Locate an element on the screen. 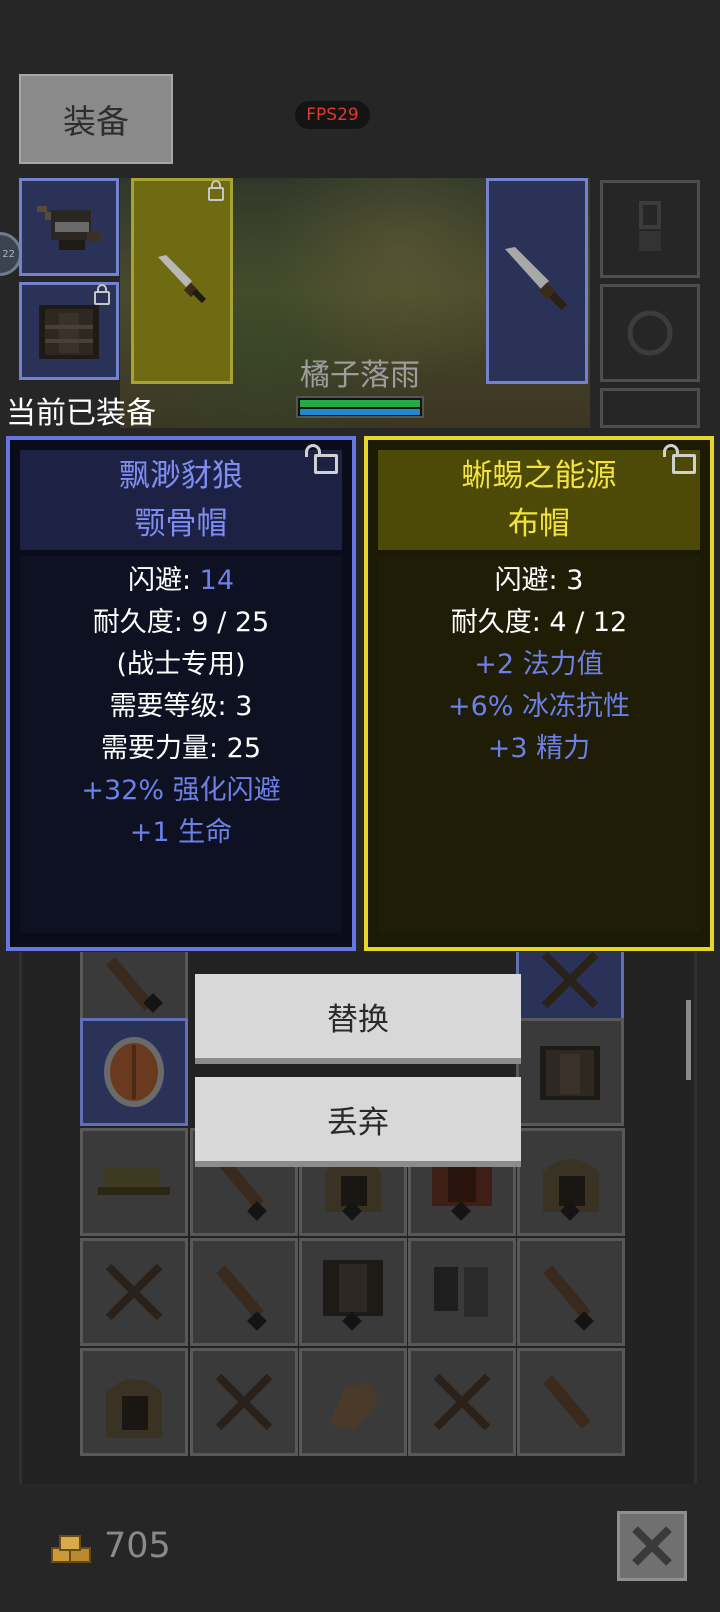 This screenshot has width=720, height=1612. gold-amount: 705 is located at coordinates (137, 1546).